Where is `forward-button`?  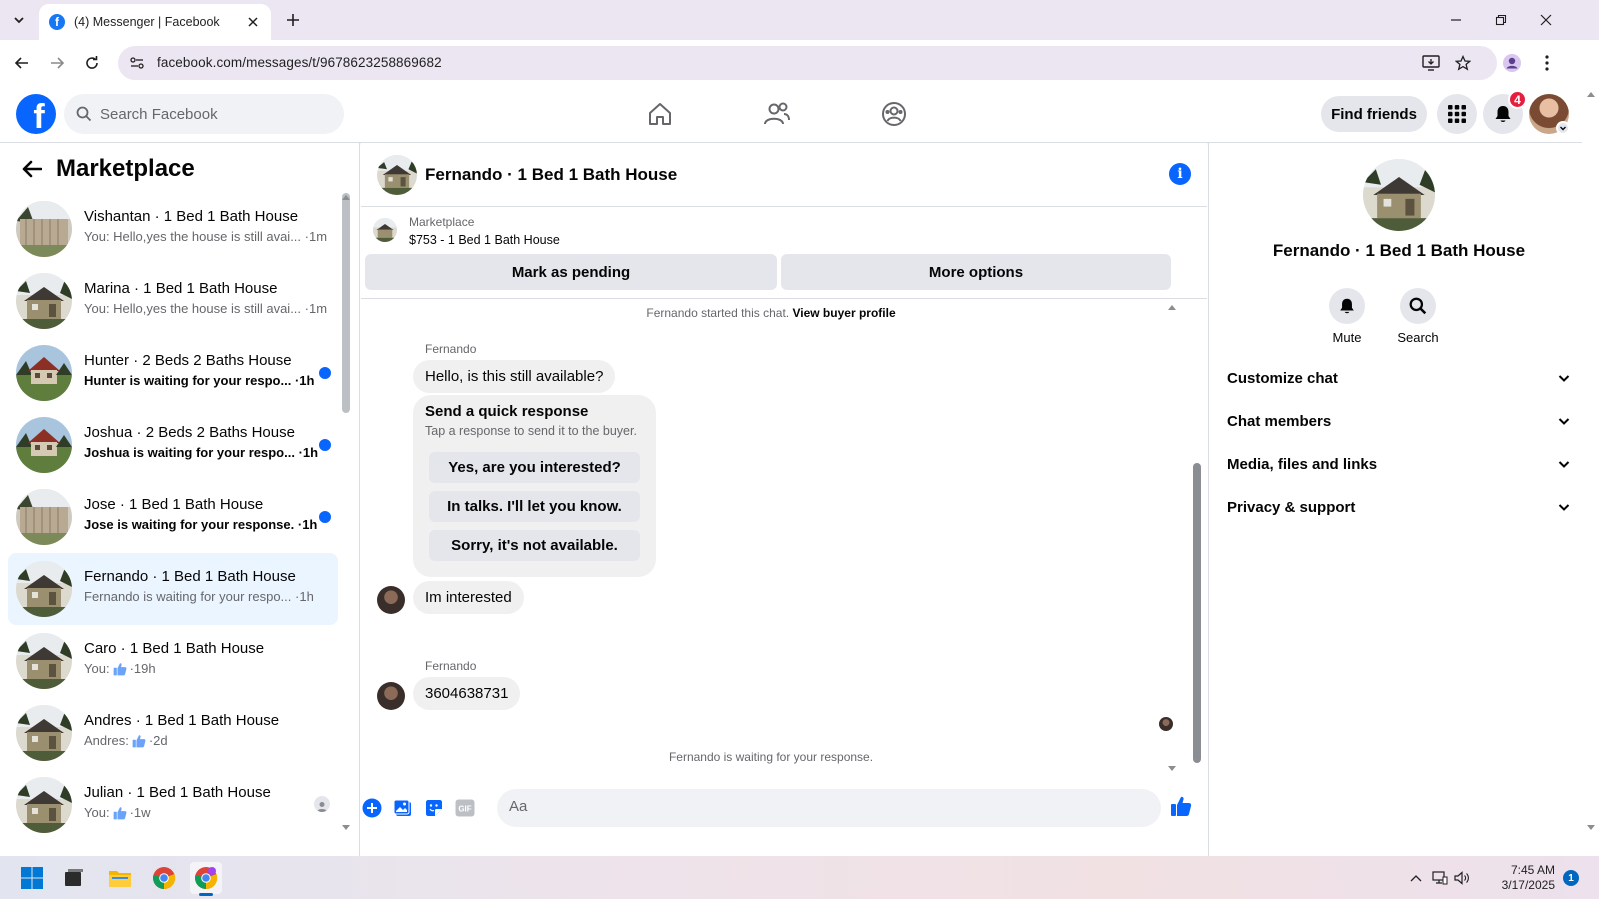 forward-button is located at coordinates (57, 63).